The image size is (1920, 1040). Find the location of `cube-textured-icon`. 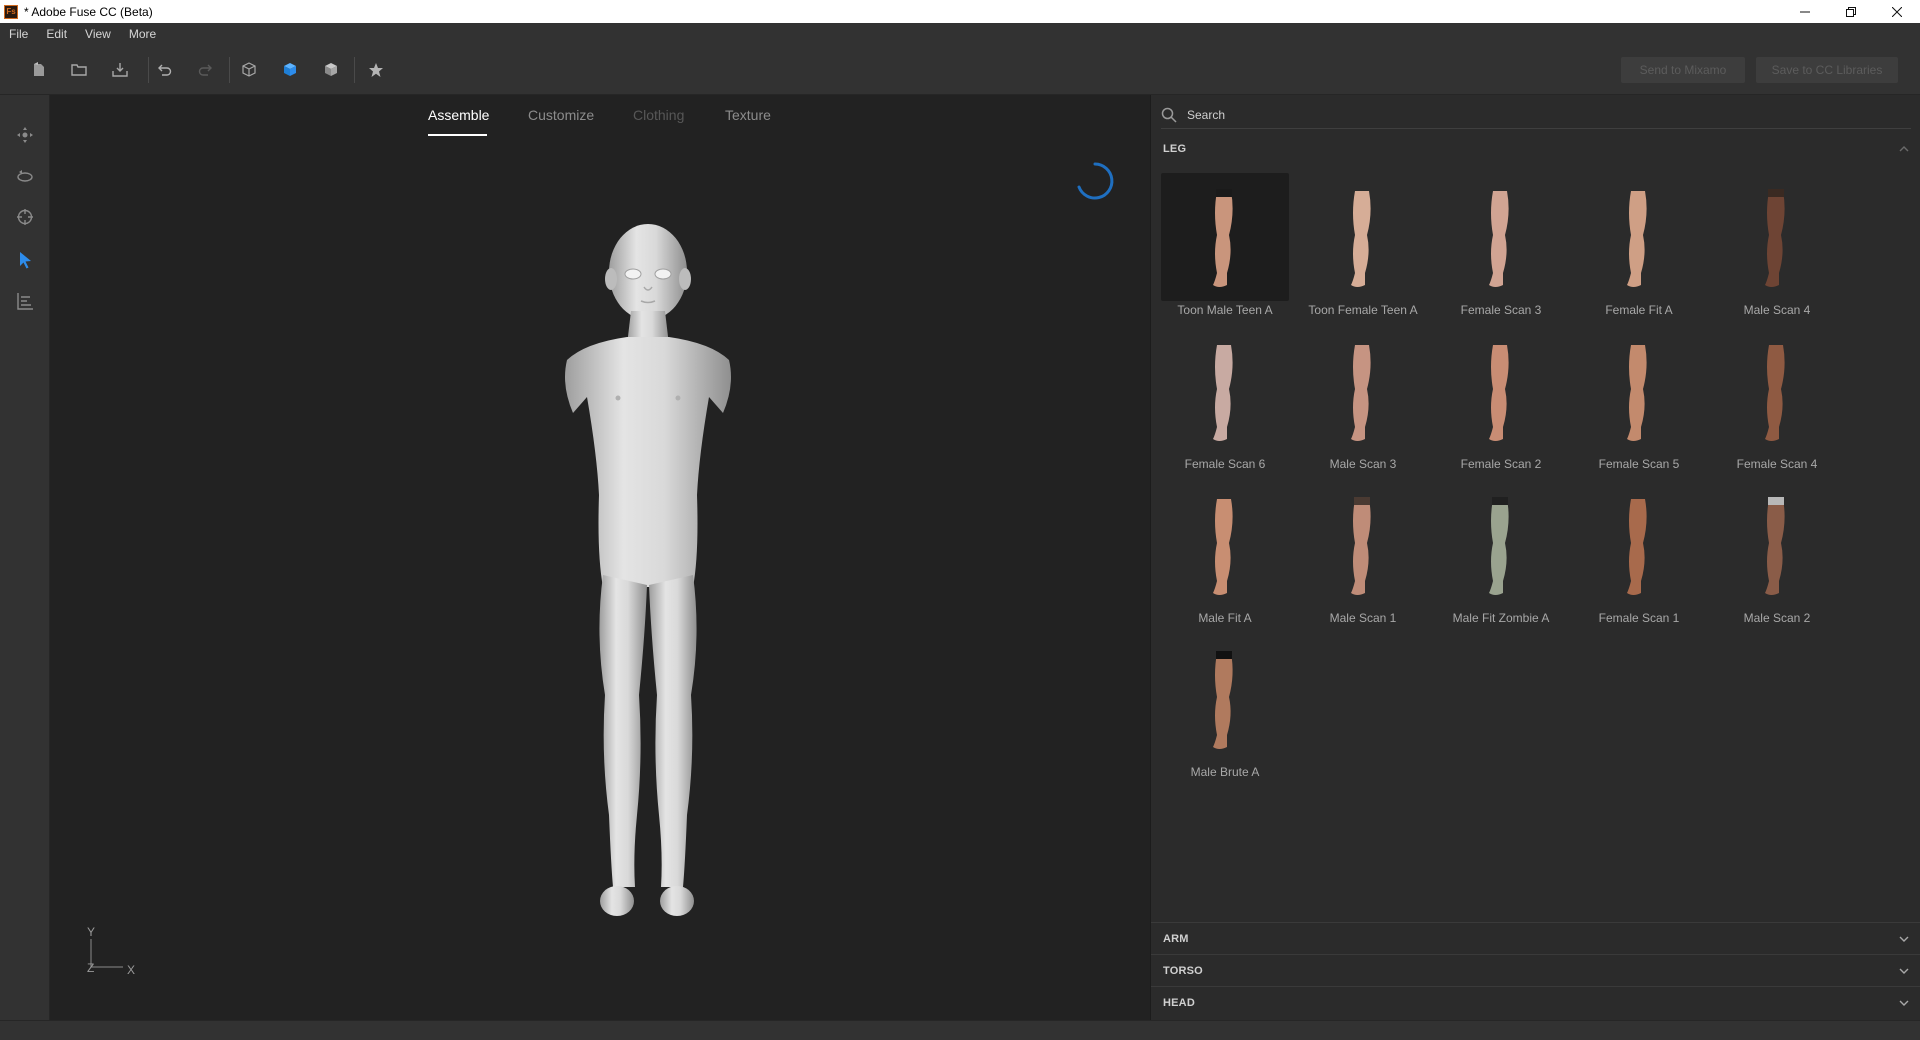

cube-textured-icon is located at coordinates (331, 69).